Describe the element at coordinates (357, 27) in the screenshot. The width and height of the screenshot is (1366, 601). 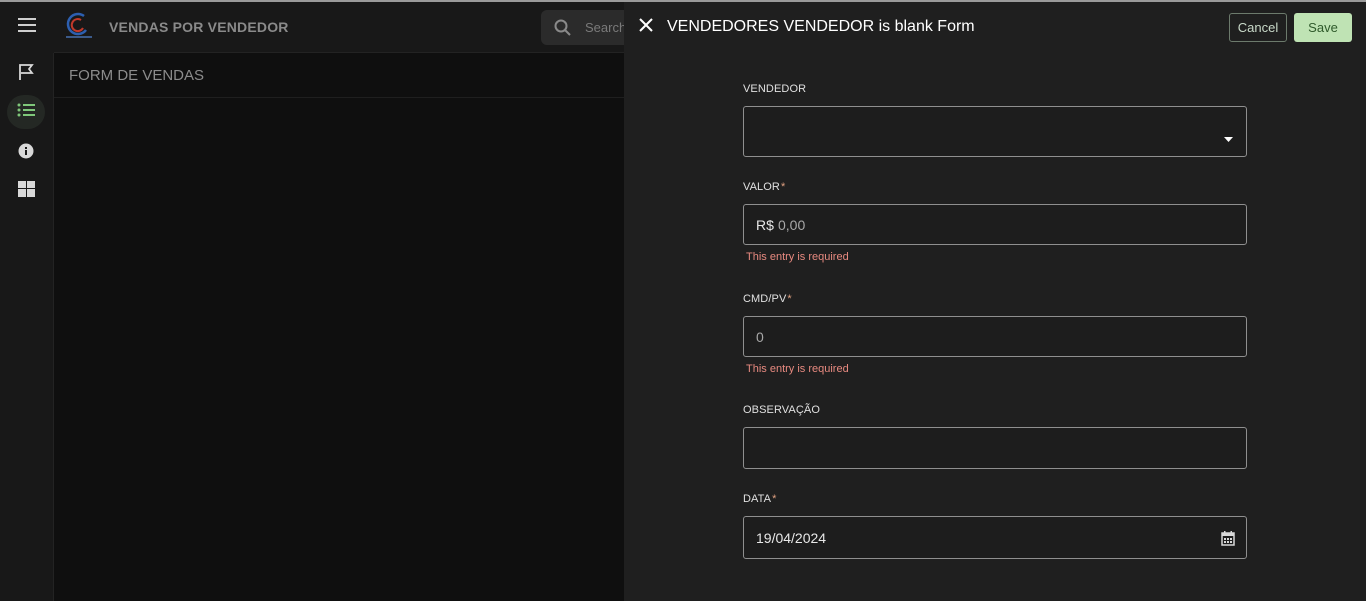
I see `app-header: VENDAS POR VENDEDOR Search` at that location.